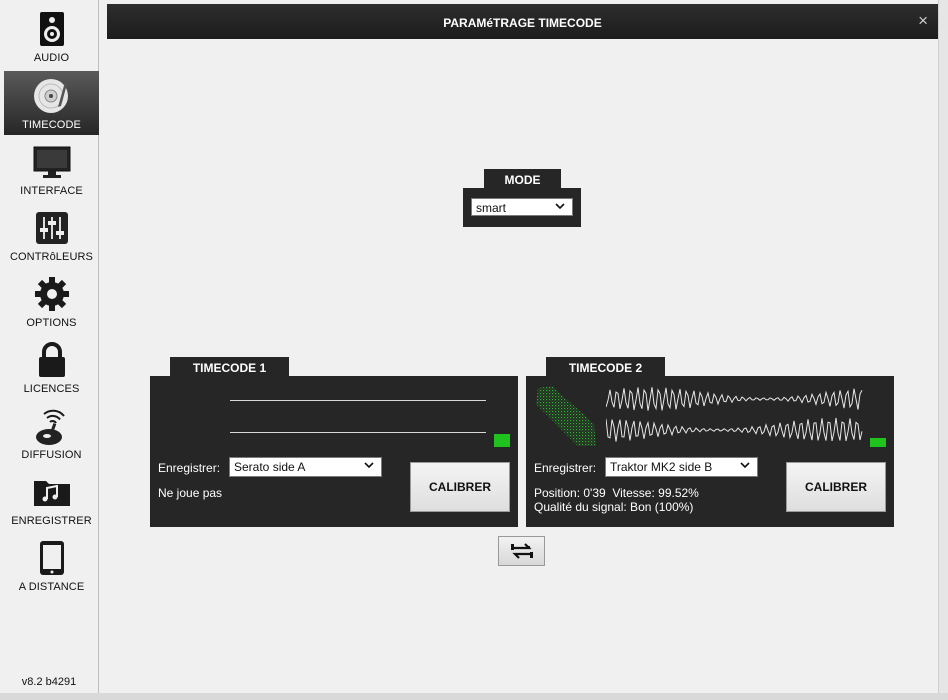  I want to click on sidebar-item-remote: A DISTANCE, so click(51, 565).